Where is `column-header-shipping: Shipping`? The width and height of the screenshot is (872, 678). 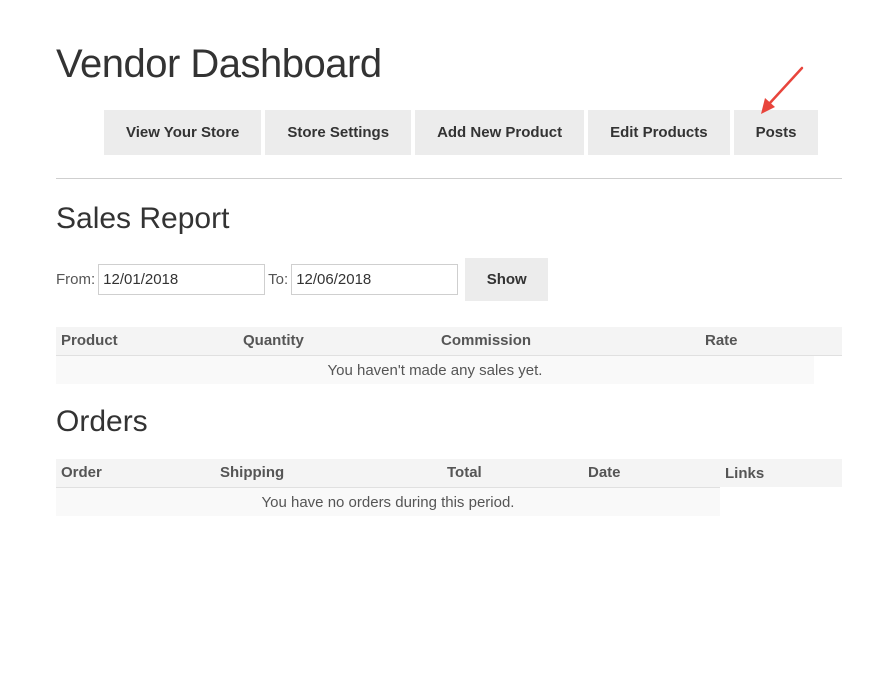 column-header-shipping: Shipping is located at coordinates (328, 473).